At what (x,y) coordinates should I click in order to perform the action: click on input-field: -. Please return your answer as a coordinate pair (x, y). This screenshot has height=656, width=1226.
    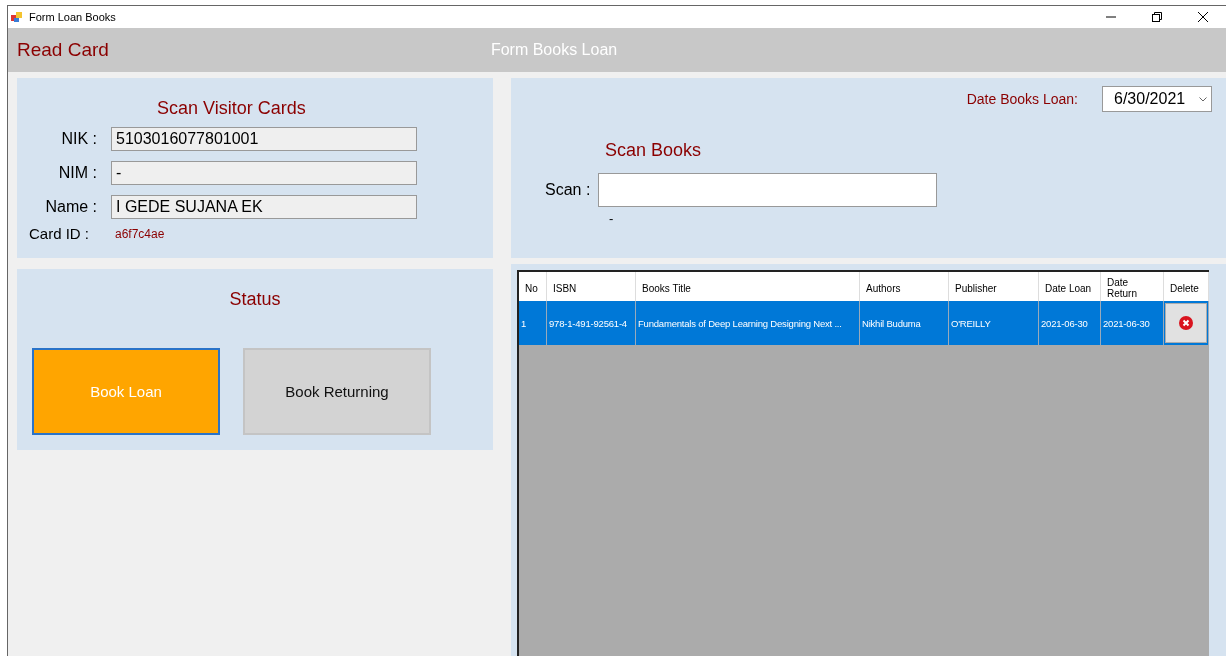
    Looking at the image, I should click on (264, 173).